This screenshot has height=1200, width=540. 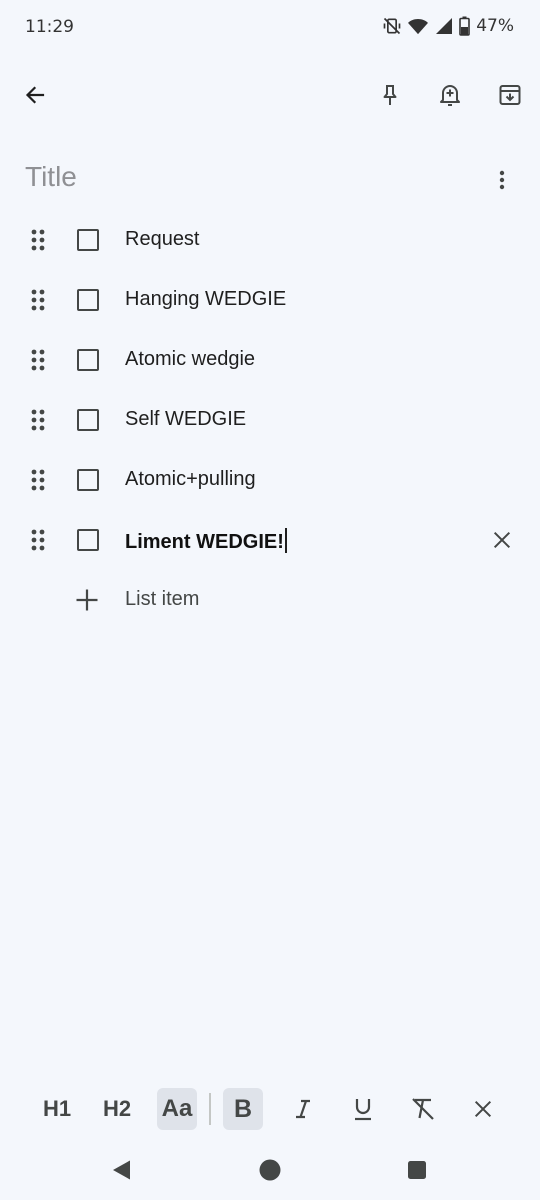 What do you see at coordinates (270, 95) in the screenshot?
I see `top-bar` at bounding box center [270, 95].